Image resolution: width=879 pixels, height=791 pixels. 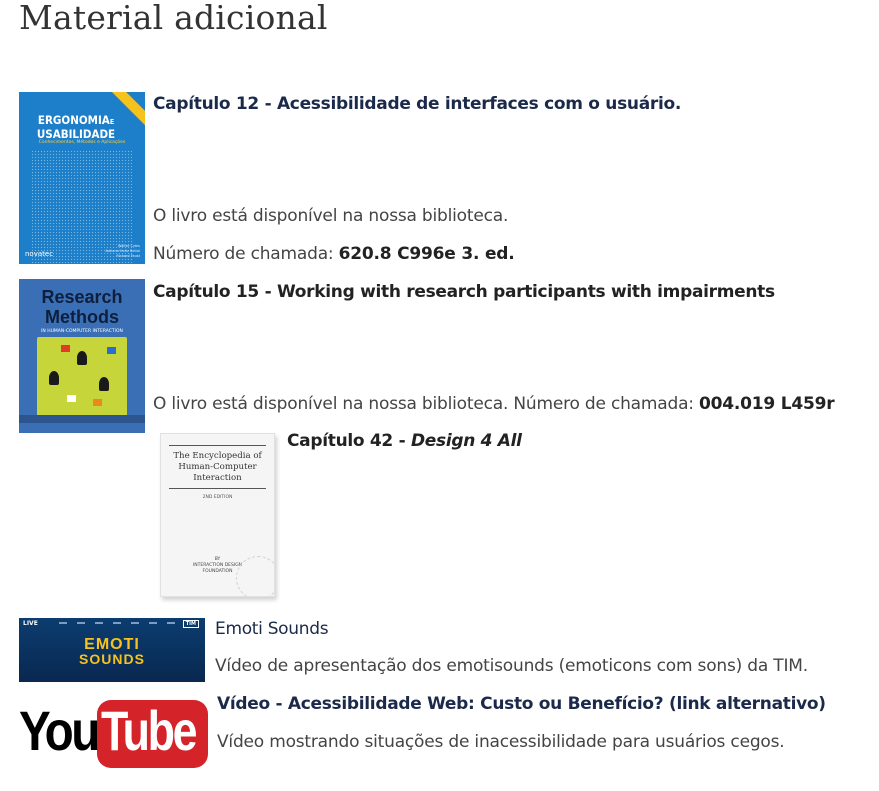 What do you see at coordinates (190, 624) in the screenshot?
I see `tim-logo: TIM` at bounding box center [190, 624].